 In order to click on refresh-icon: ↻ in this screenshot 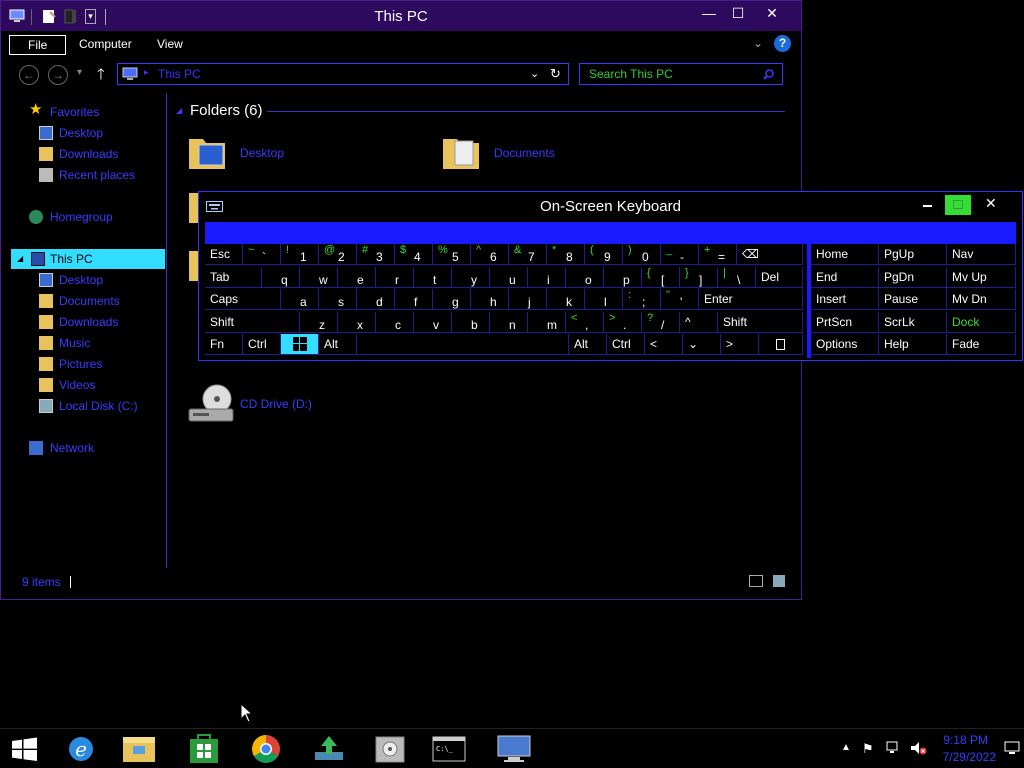, I will do `click(555, 74)`.